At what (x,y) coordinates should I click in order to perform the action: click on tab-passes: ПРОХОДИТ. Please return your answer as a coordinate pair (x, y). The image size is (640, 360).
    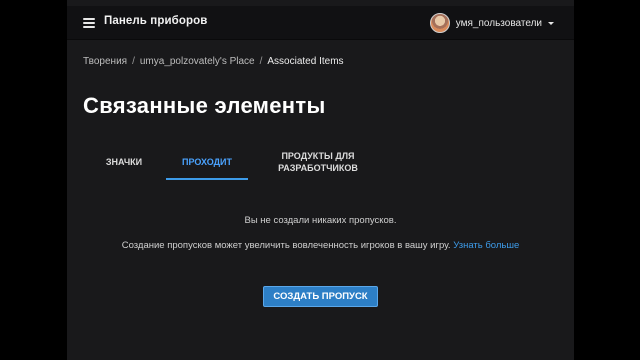
    Looking at the image, I should click on (207, 162).